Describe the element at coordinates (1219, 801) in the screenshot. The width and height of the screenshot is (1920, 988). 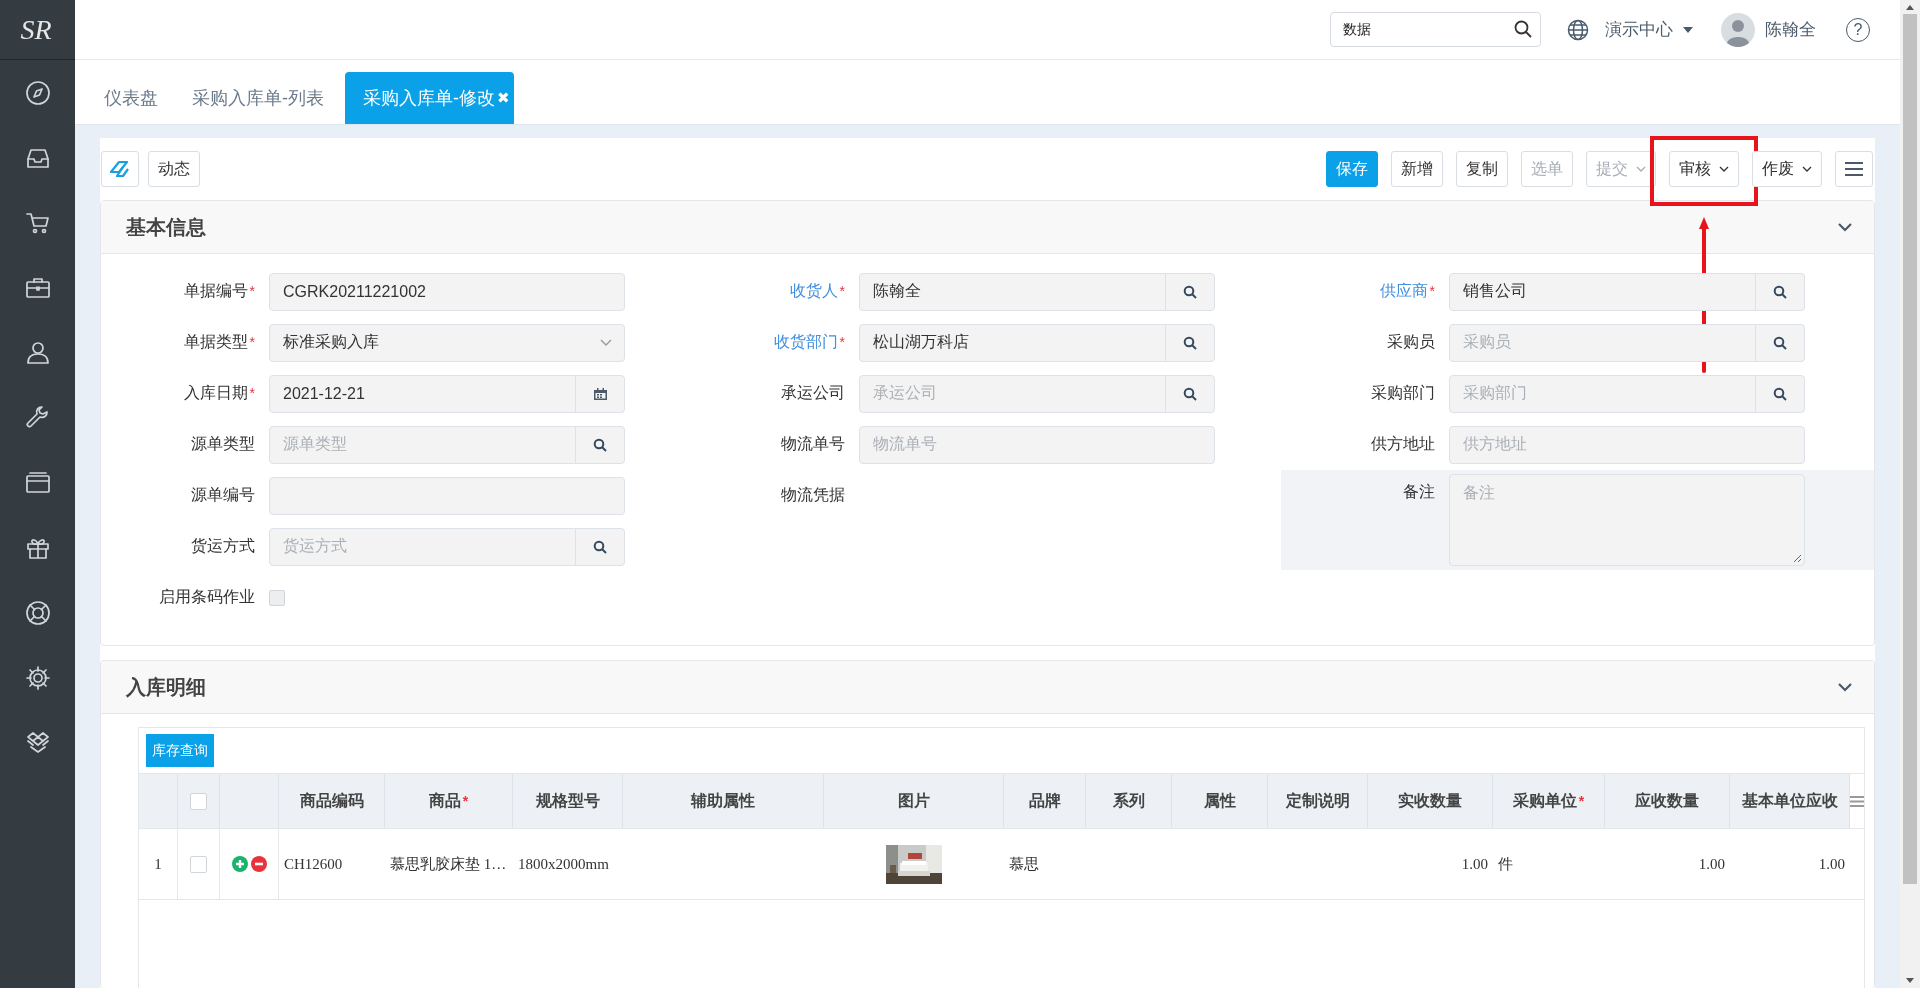
I see `column-header: 属性` at that location.